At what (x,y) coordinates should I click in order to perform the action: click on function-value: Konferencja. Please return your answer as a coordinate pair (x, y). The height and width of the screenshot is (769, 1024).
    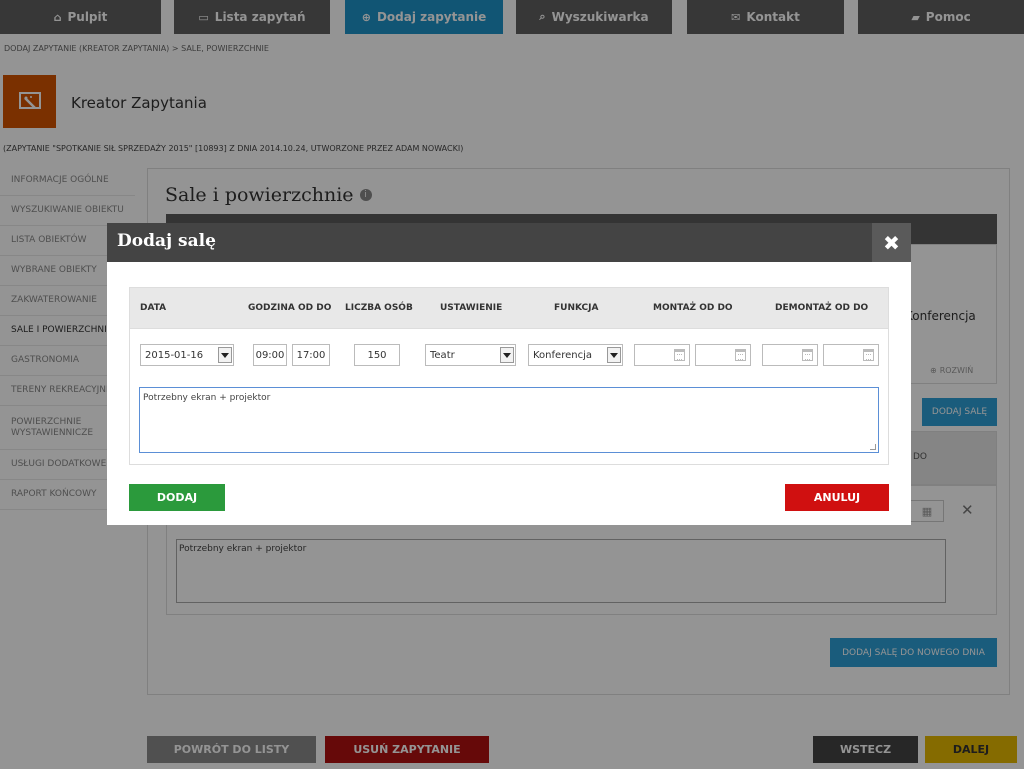
    Looking at the image, I should click on (562, 355).